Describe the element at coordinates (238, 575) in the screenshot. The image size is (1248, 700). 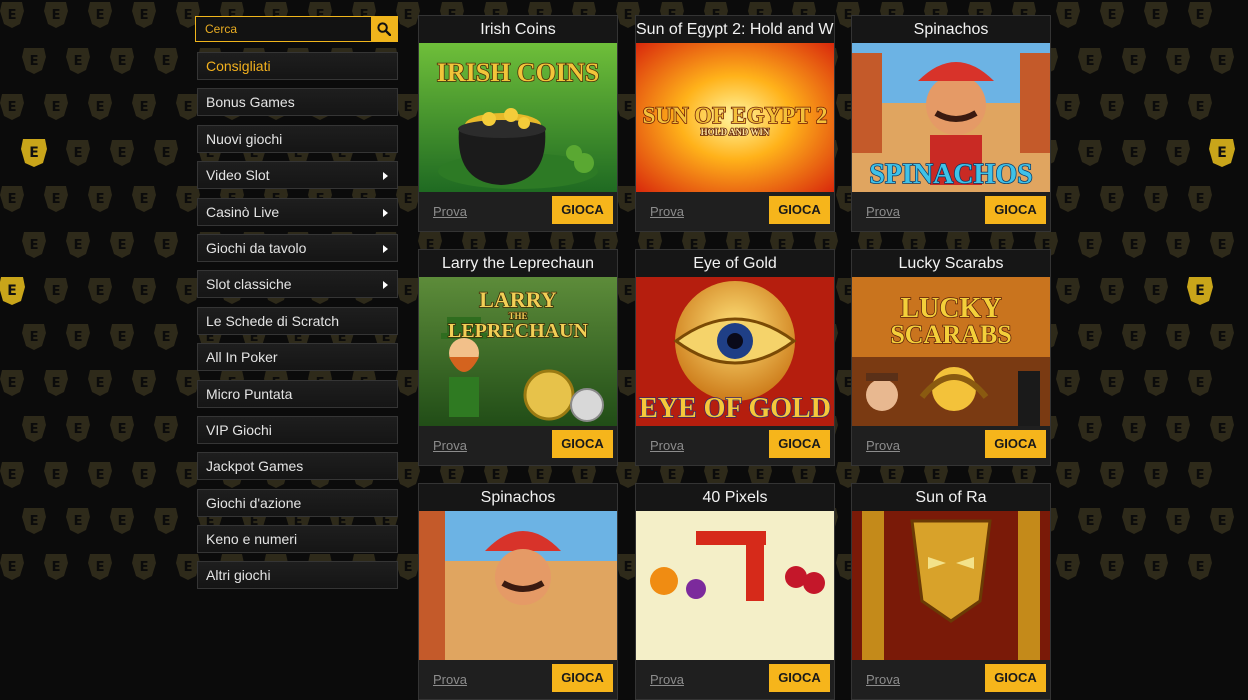
I see `menu-item-label: Altri giochi` at that location.